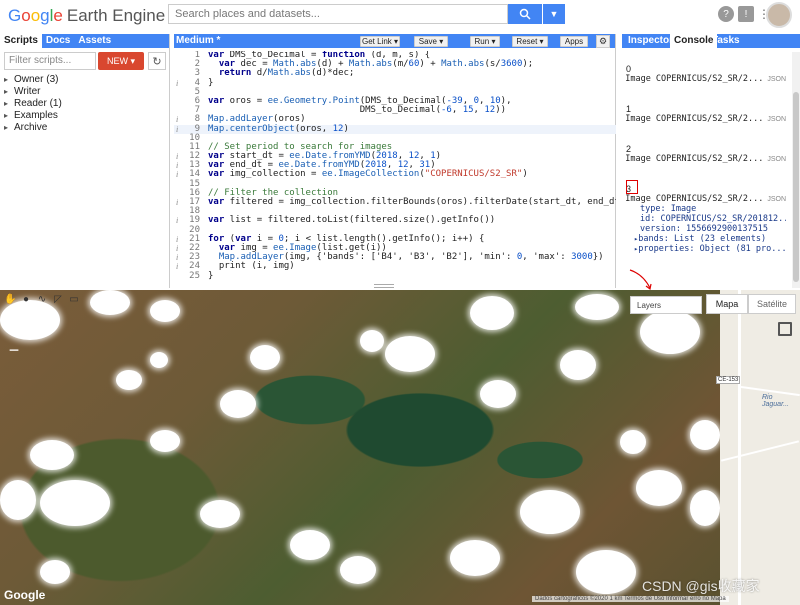 This screenshot has width=800, height=605. I want to click on scroll-thumb, so click(796, 187).